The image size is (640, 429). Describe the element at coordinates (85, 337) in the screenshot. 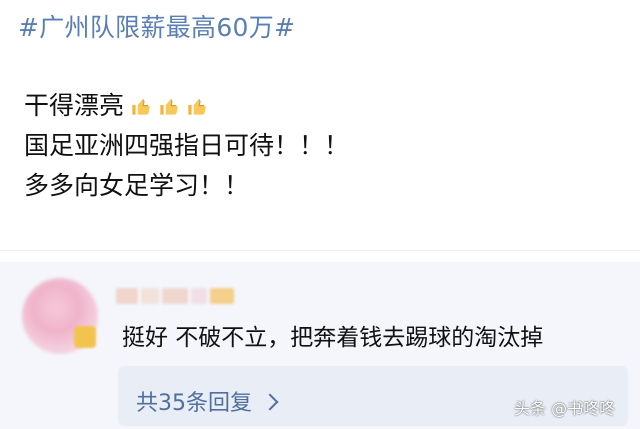

I see `avatar-badge` at that location.